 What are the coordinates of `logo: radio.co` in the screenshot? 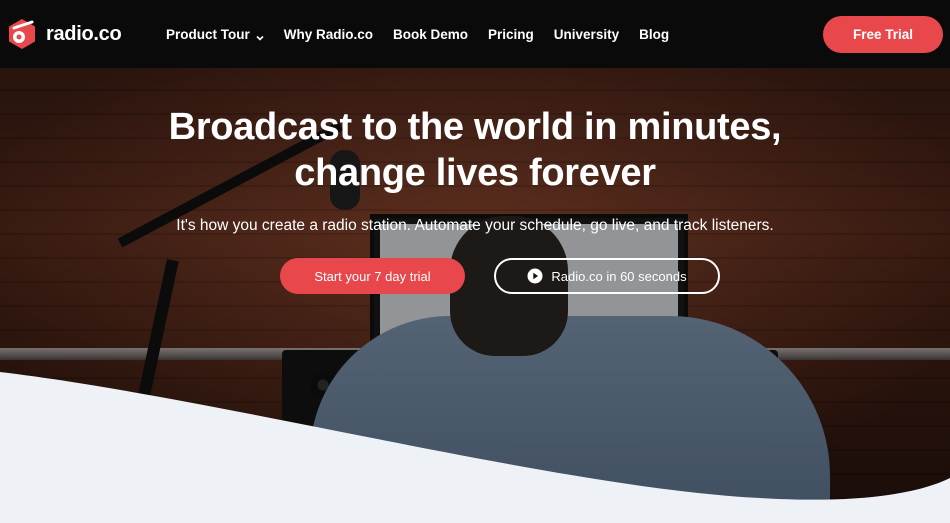 It's located at (63, 34).